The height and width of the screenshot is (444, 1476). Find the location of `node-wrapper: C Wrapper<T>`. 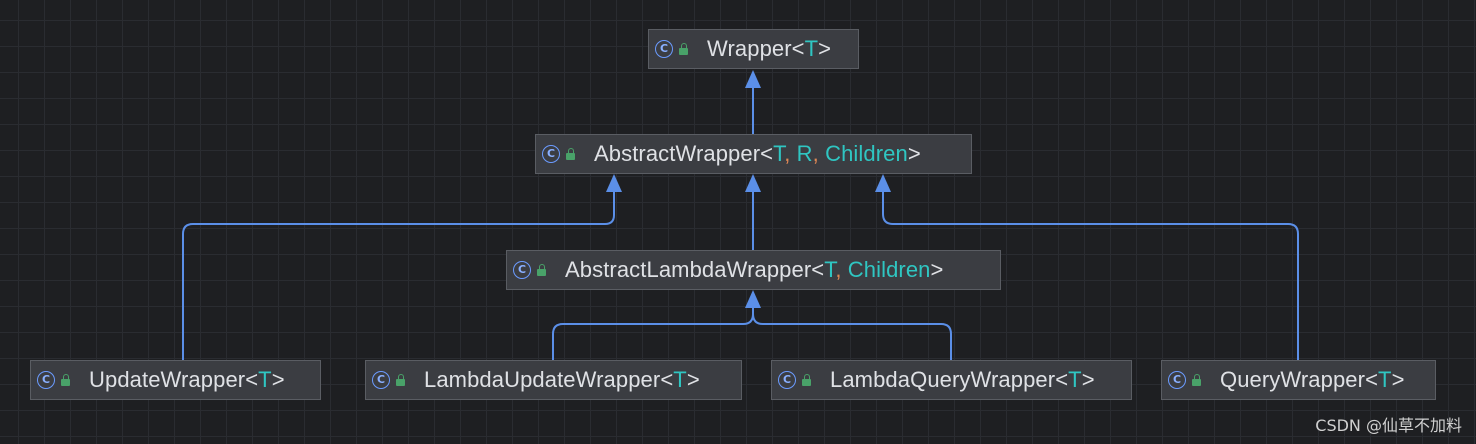

node-wrapper: C Wrapper<T> is located at coordinates (753, 49).